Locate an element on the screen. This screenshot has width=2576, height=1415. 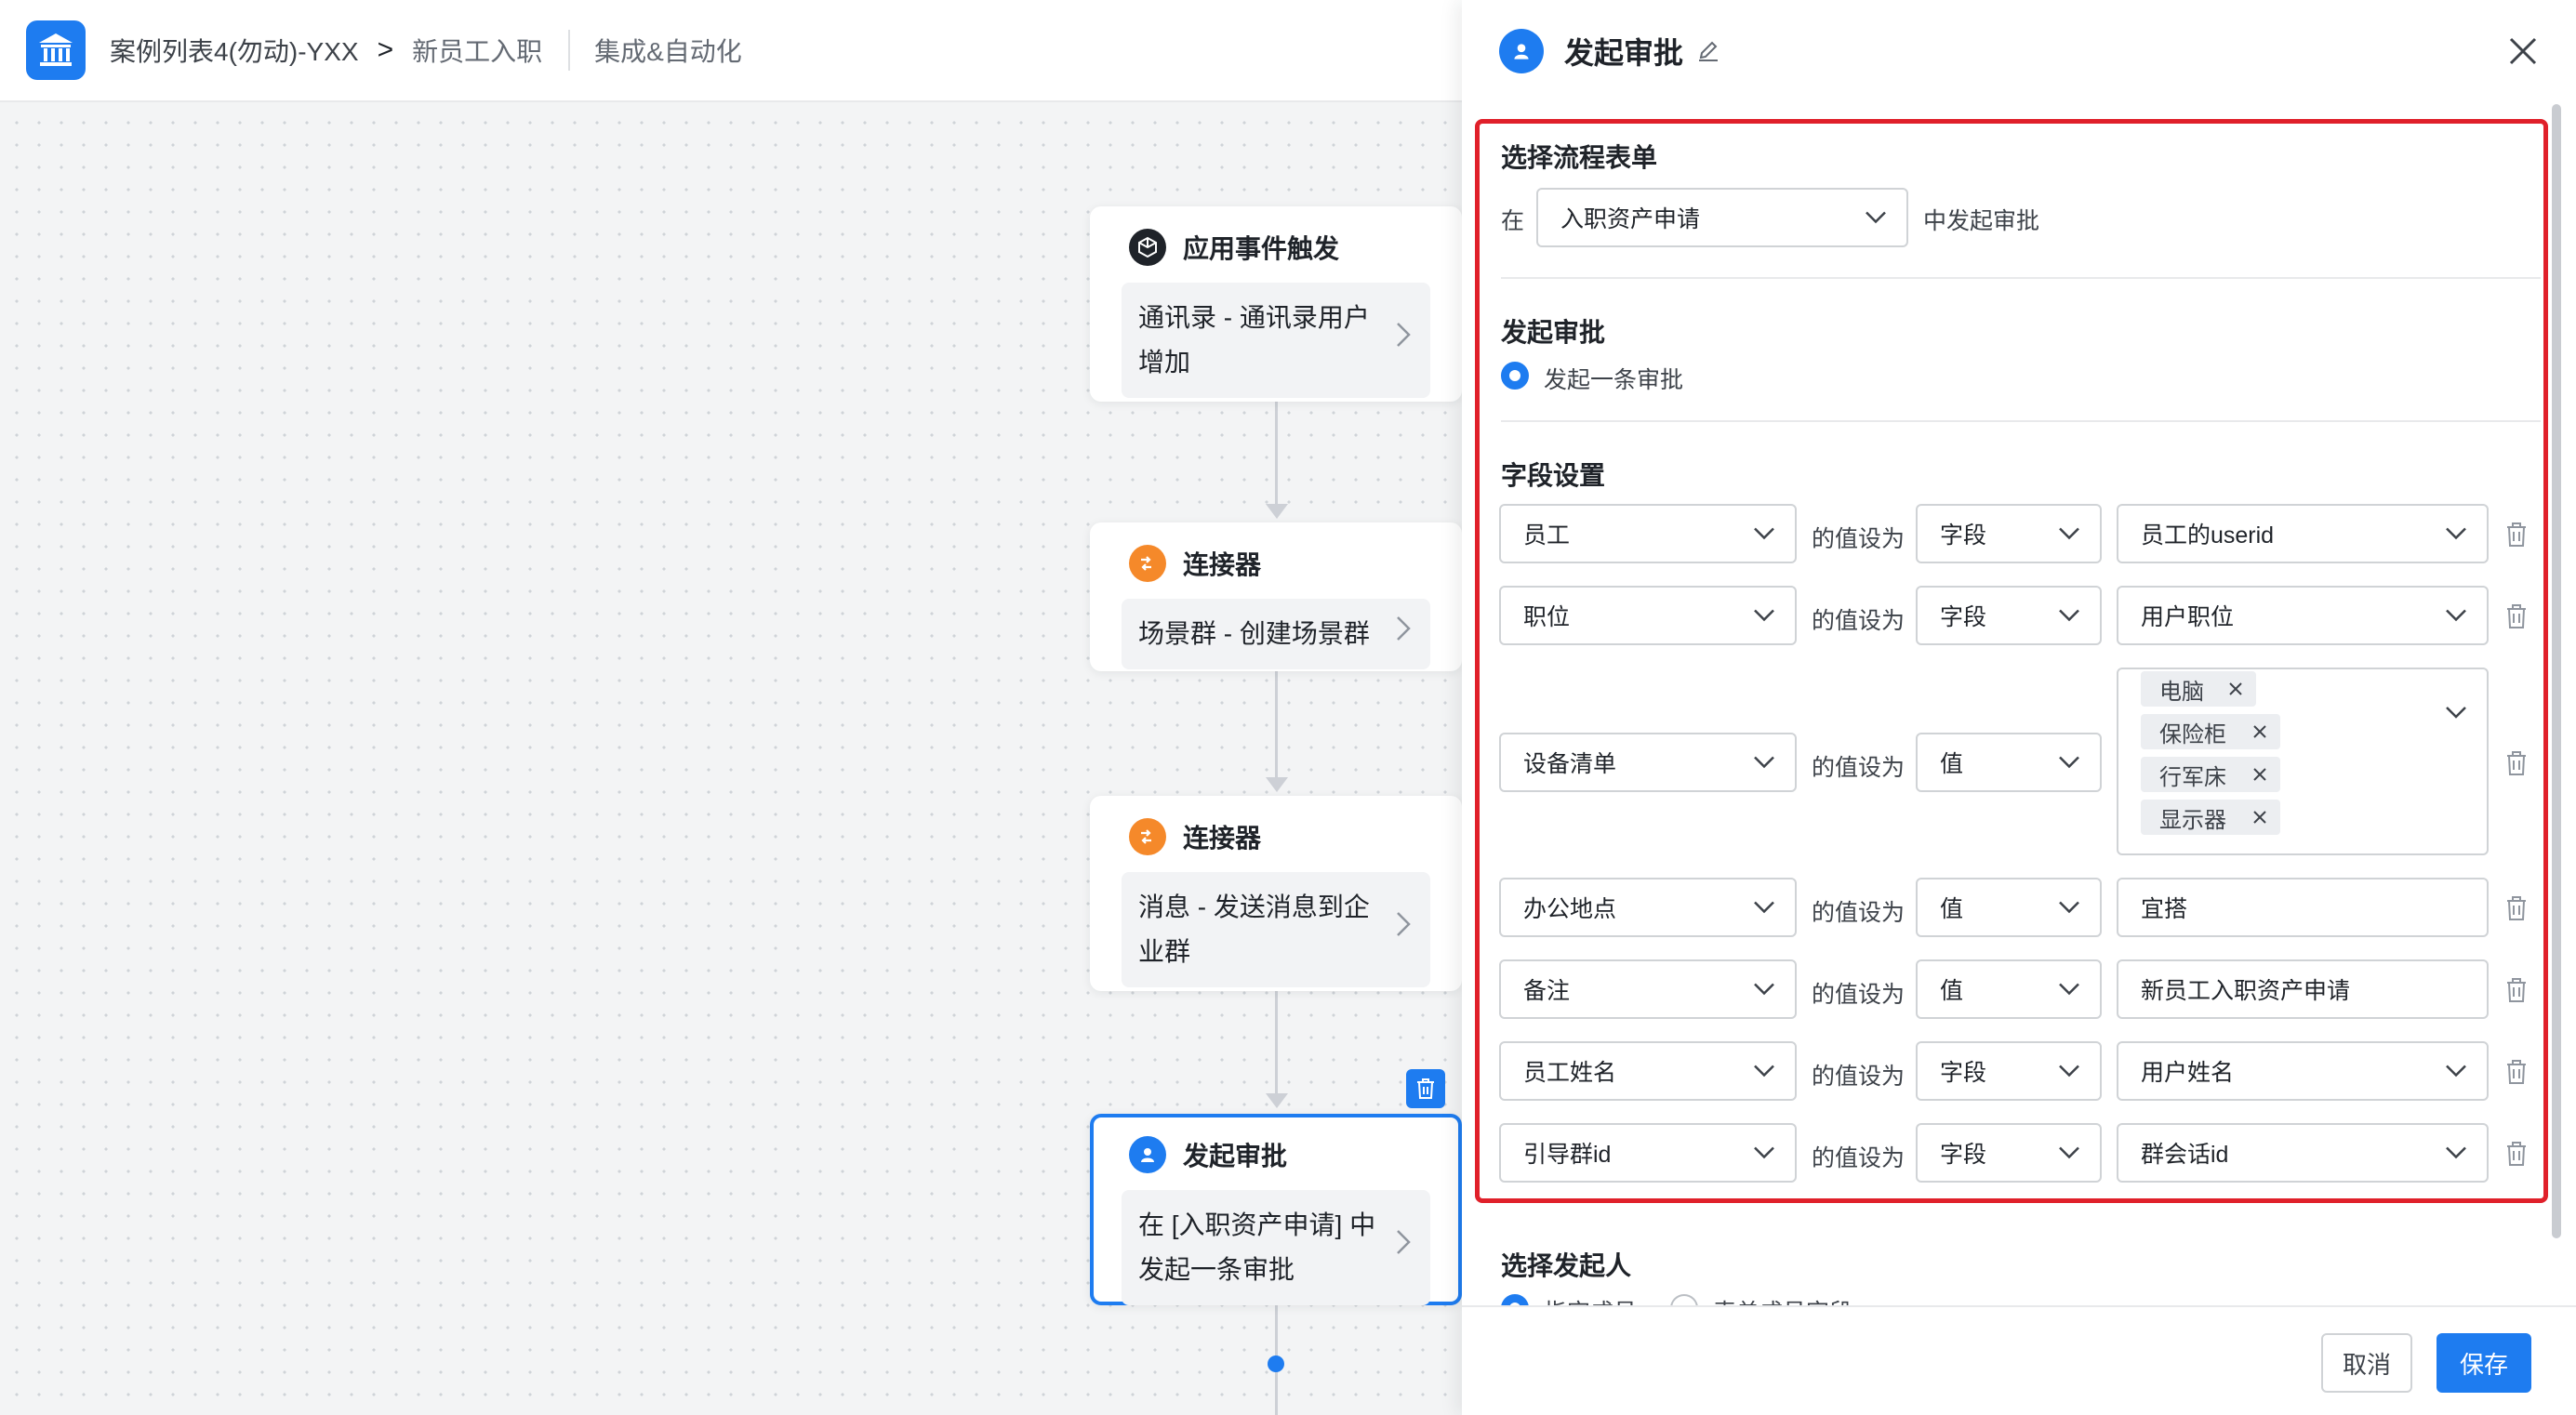
drawer-header: 发起审批 is located at coordinates (2019, 51).